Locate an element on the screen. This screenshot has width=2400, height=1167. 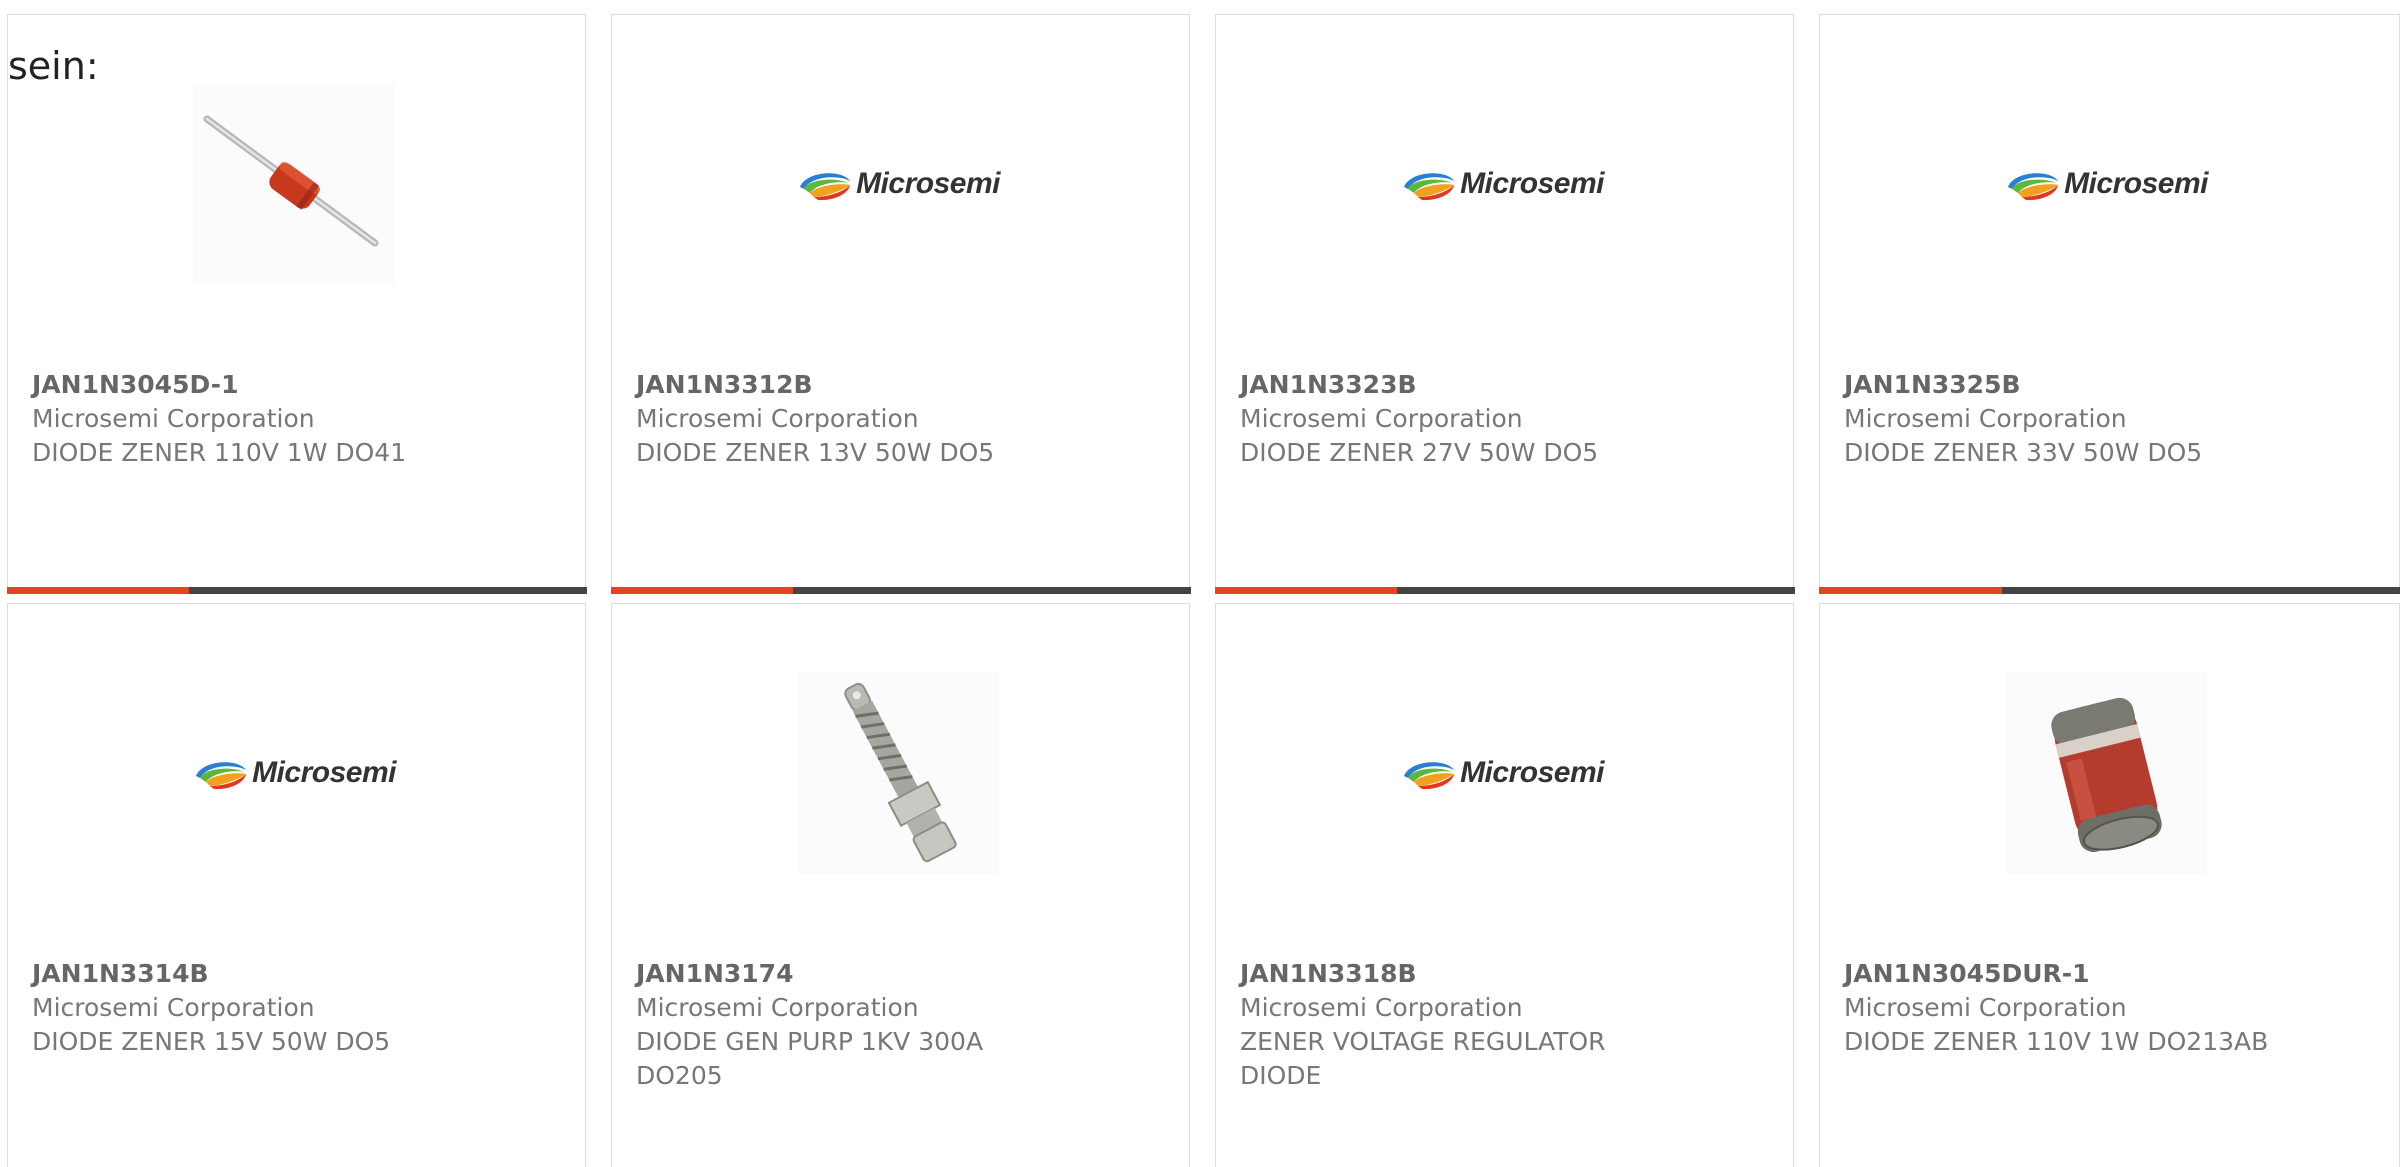
melf-diode-icon is located at coordinates (2106, 773).